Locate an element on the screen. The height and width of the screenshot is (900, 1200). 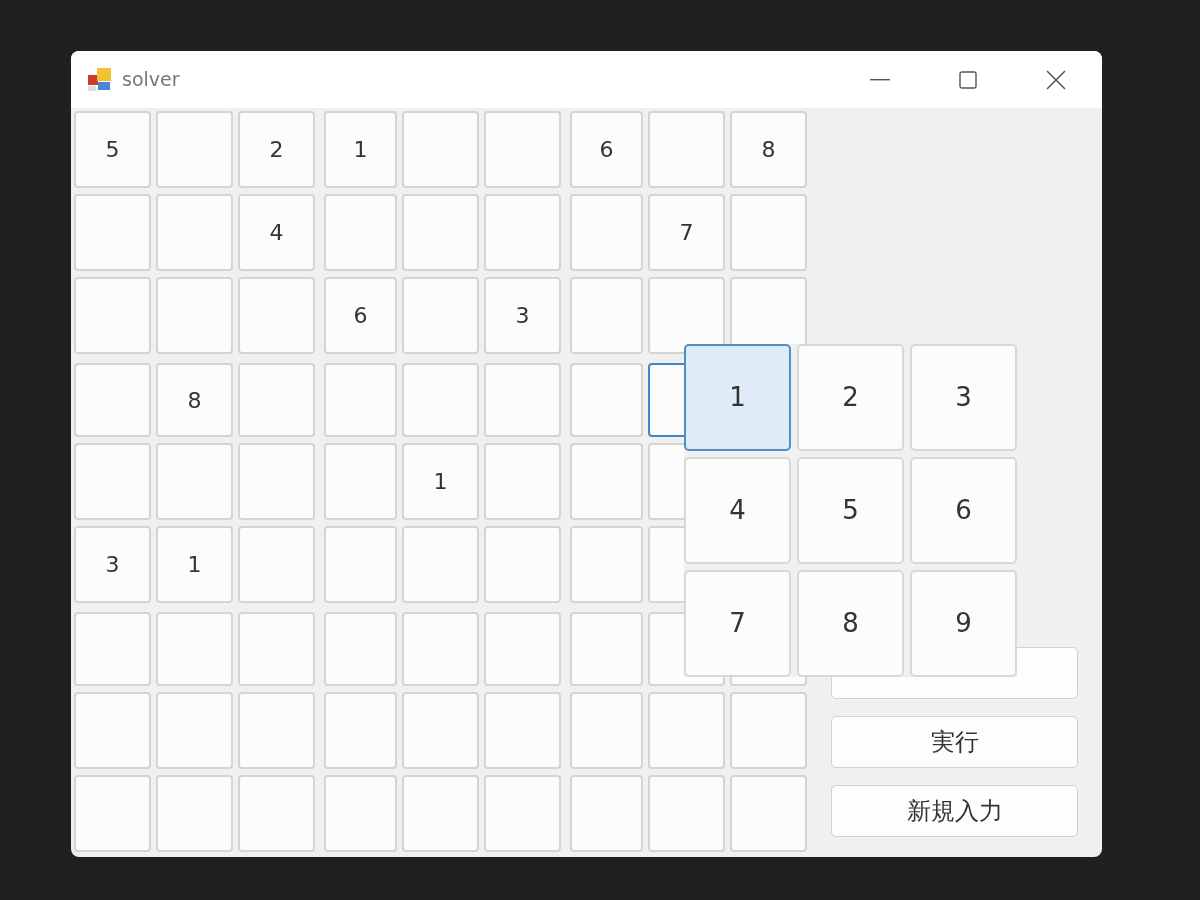
close-icon is located at coordinates (1056, 79).